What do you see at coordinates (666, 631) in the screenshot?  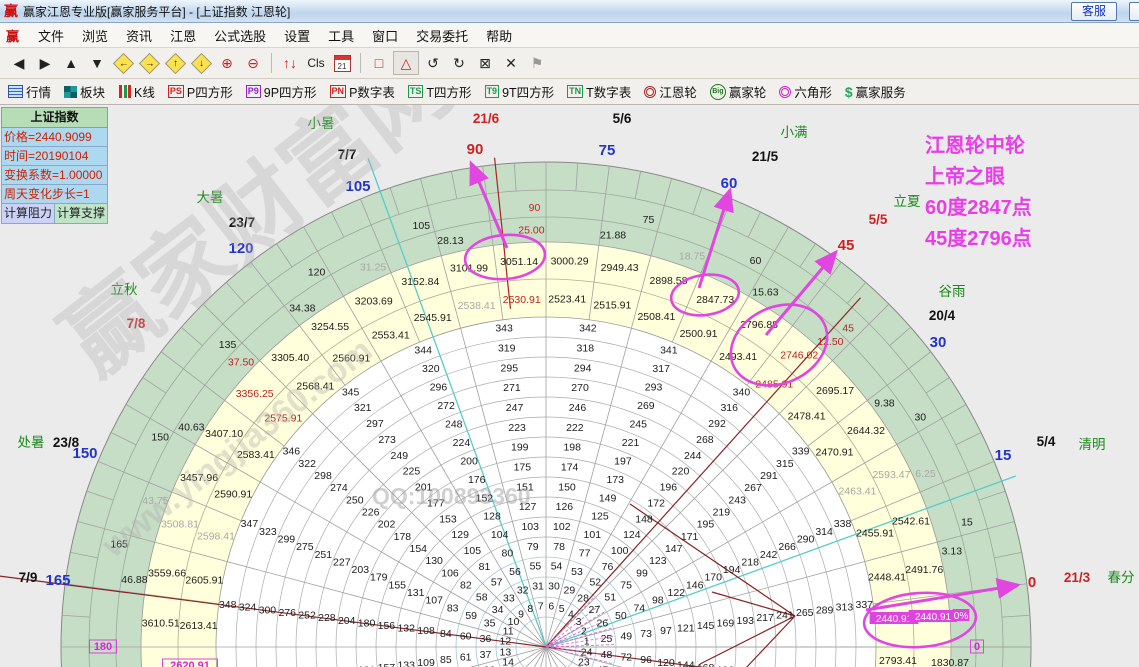 I see `wheel-label: 97` at bounding box center [666, 631].